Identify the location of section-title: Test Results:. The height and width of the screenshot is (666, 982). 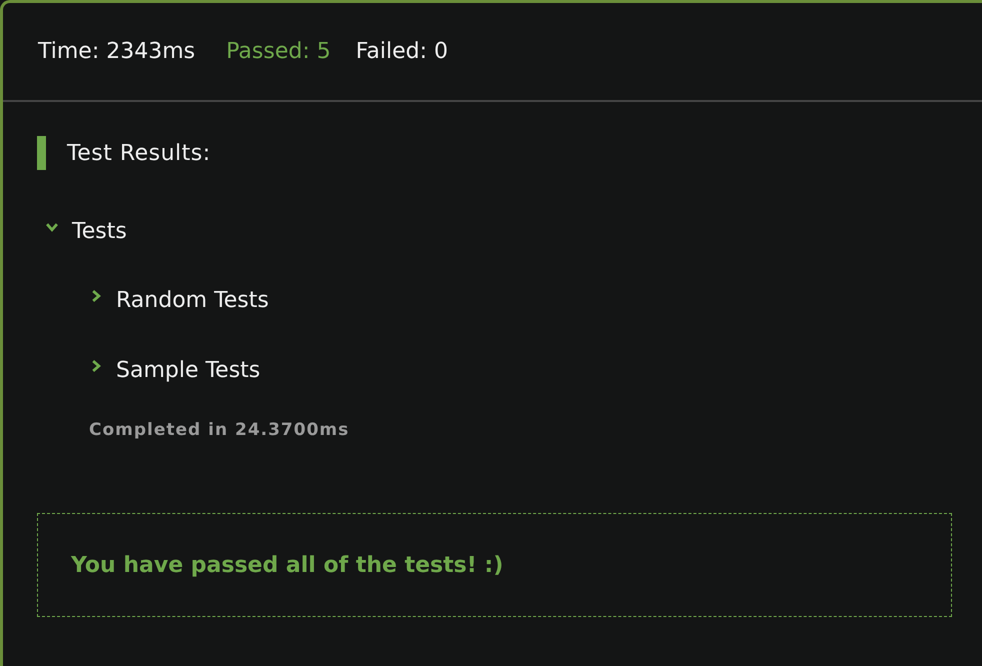
(139, 153).